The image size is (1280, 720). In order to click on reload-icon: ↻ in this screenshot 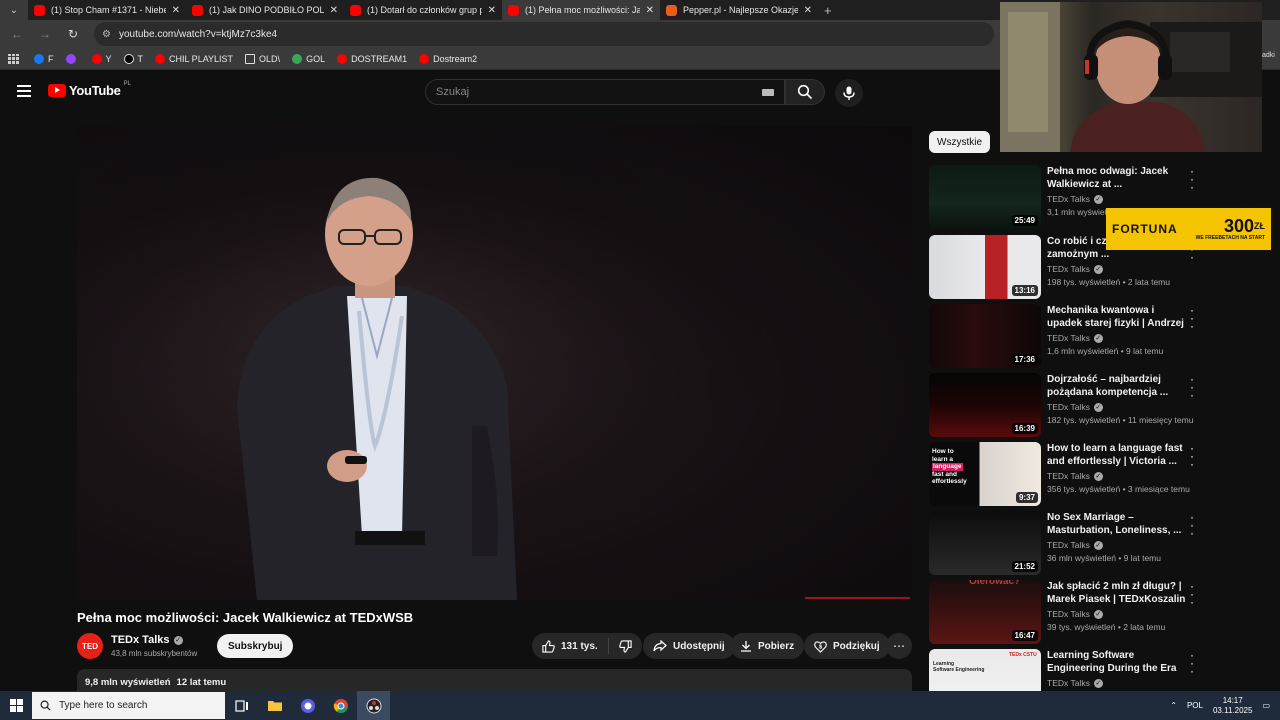, I will do `click(73, 34)`.